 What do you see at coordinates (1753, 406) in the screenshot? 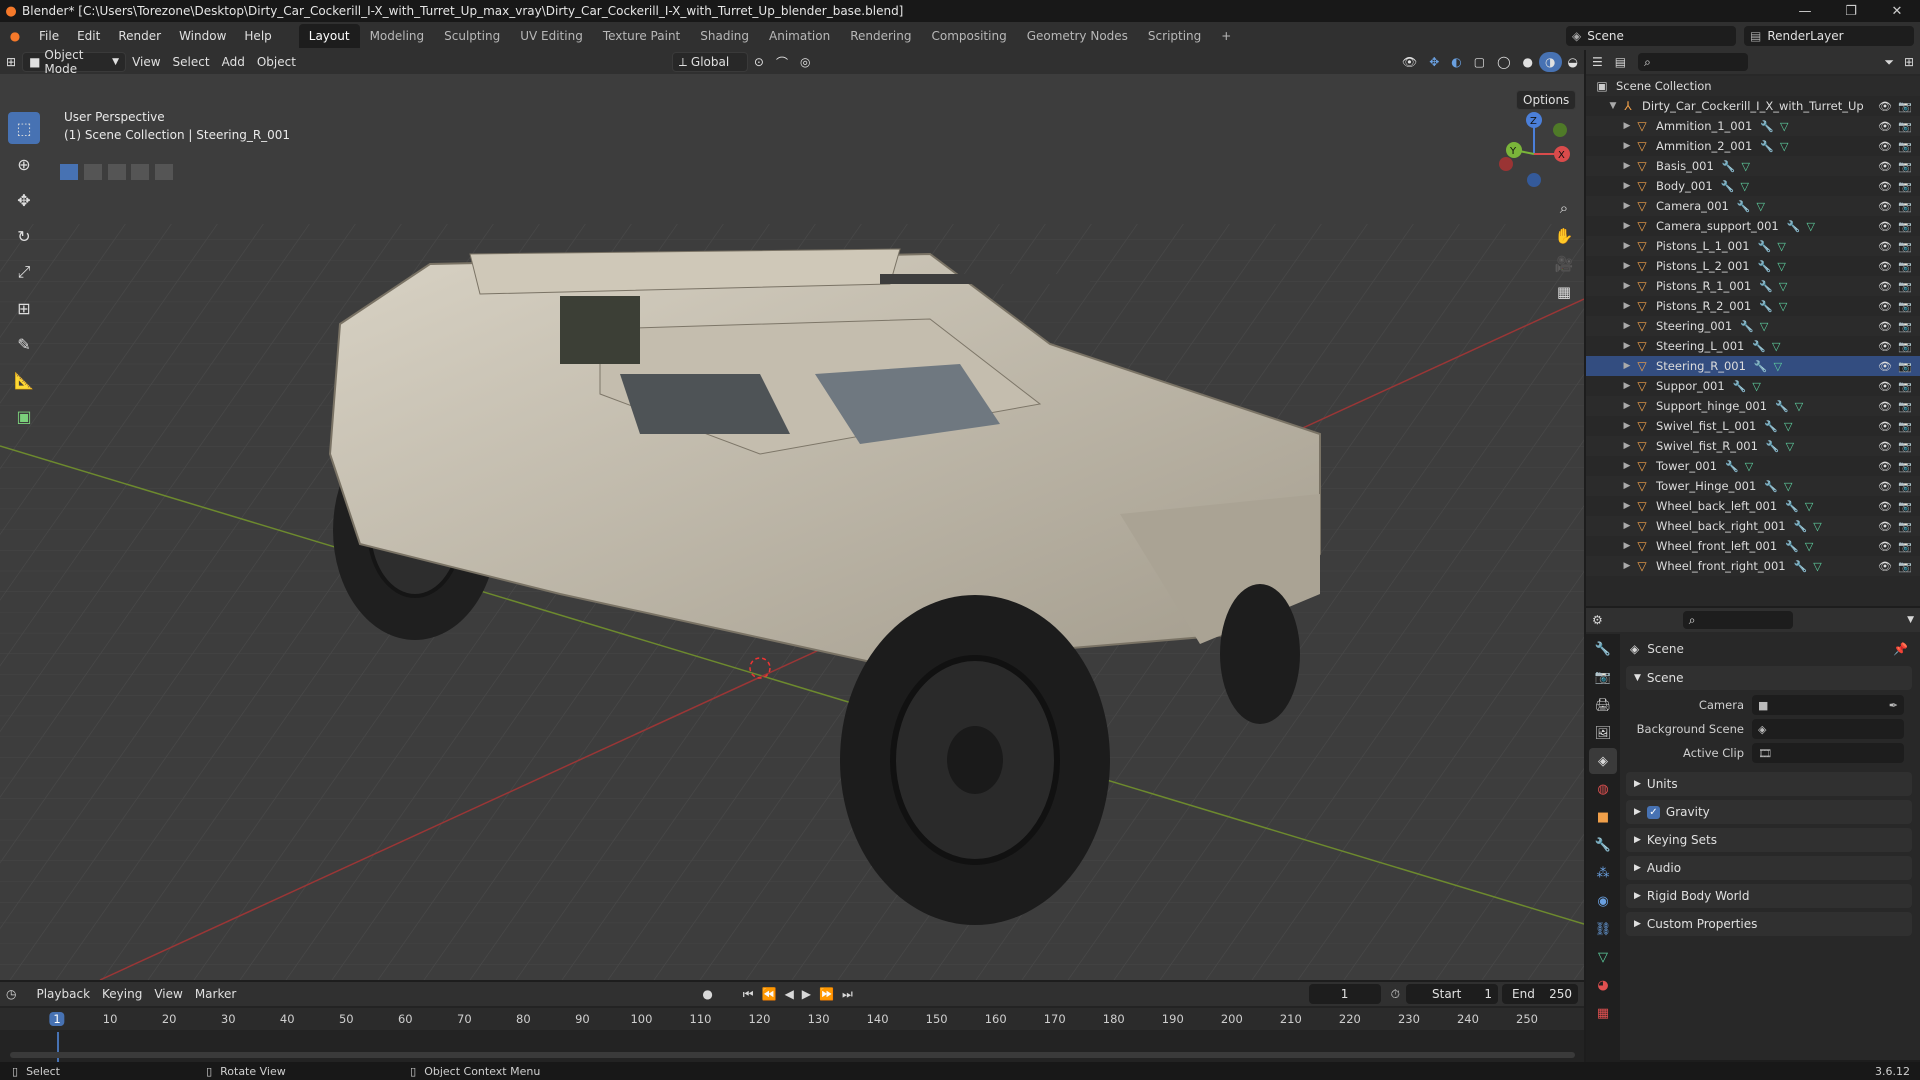
I see `outliner-object-row: ▶ ▽ Support_hinge_001 🔧 ▽ 👁 📷` at bounding box center [1753, 406].